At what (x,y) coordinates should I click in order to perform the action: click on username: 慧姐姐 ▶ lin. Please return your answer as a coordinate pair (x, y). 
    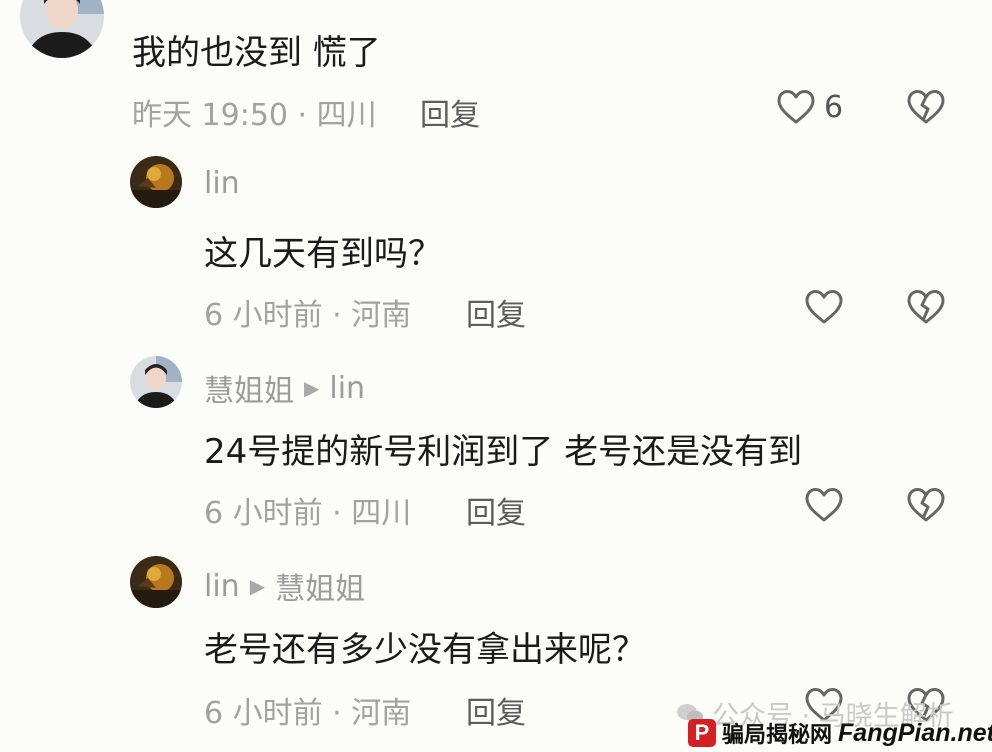
    Looking at the image, I should click on (284, 388).